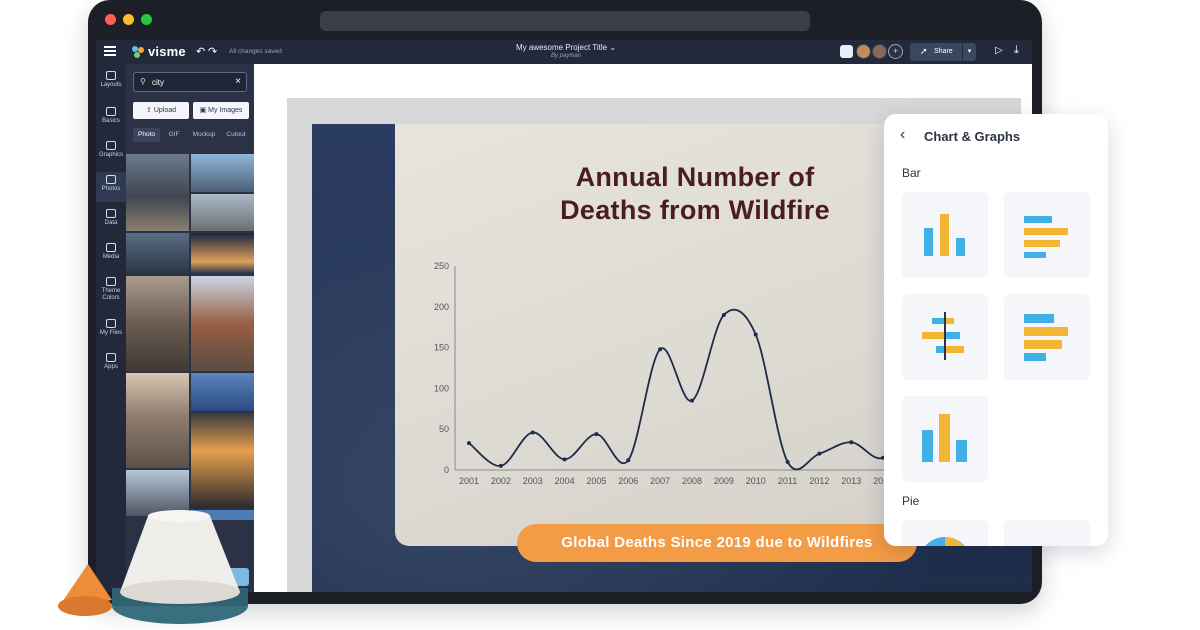  I want to click on nav-item-label: Layouts, so click(111, 85).